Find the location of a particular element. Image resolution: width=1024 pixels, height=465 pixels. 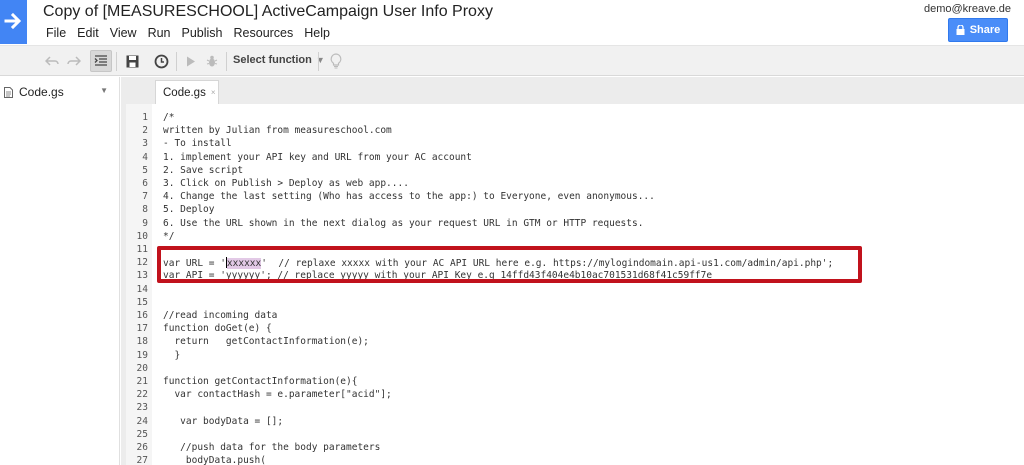

redo-button is located at coordinates (74, 61).